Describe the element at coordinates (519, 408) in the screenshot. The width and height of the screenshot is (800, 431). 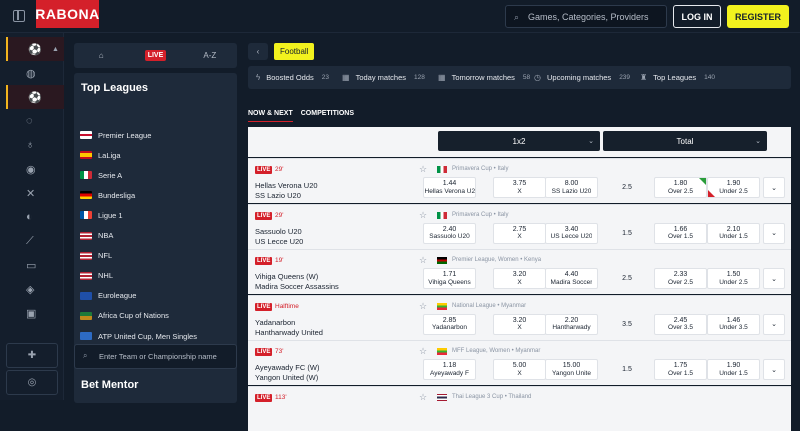
I see `match-row: LIVE 113' ☆ Thai League 3 Cup • Thailand` at that location.